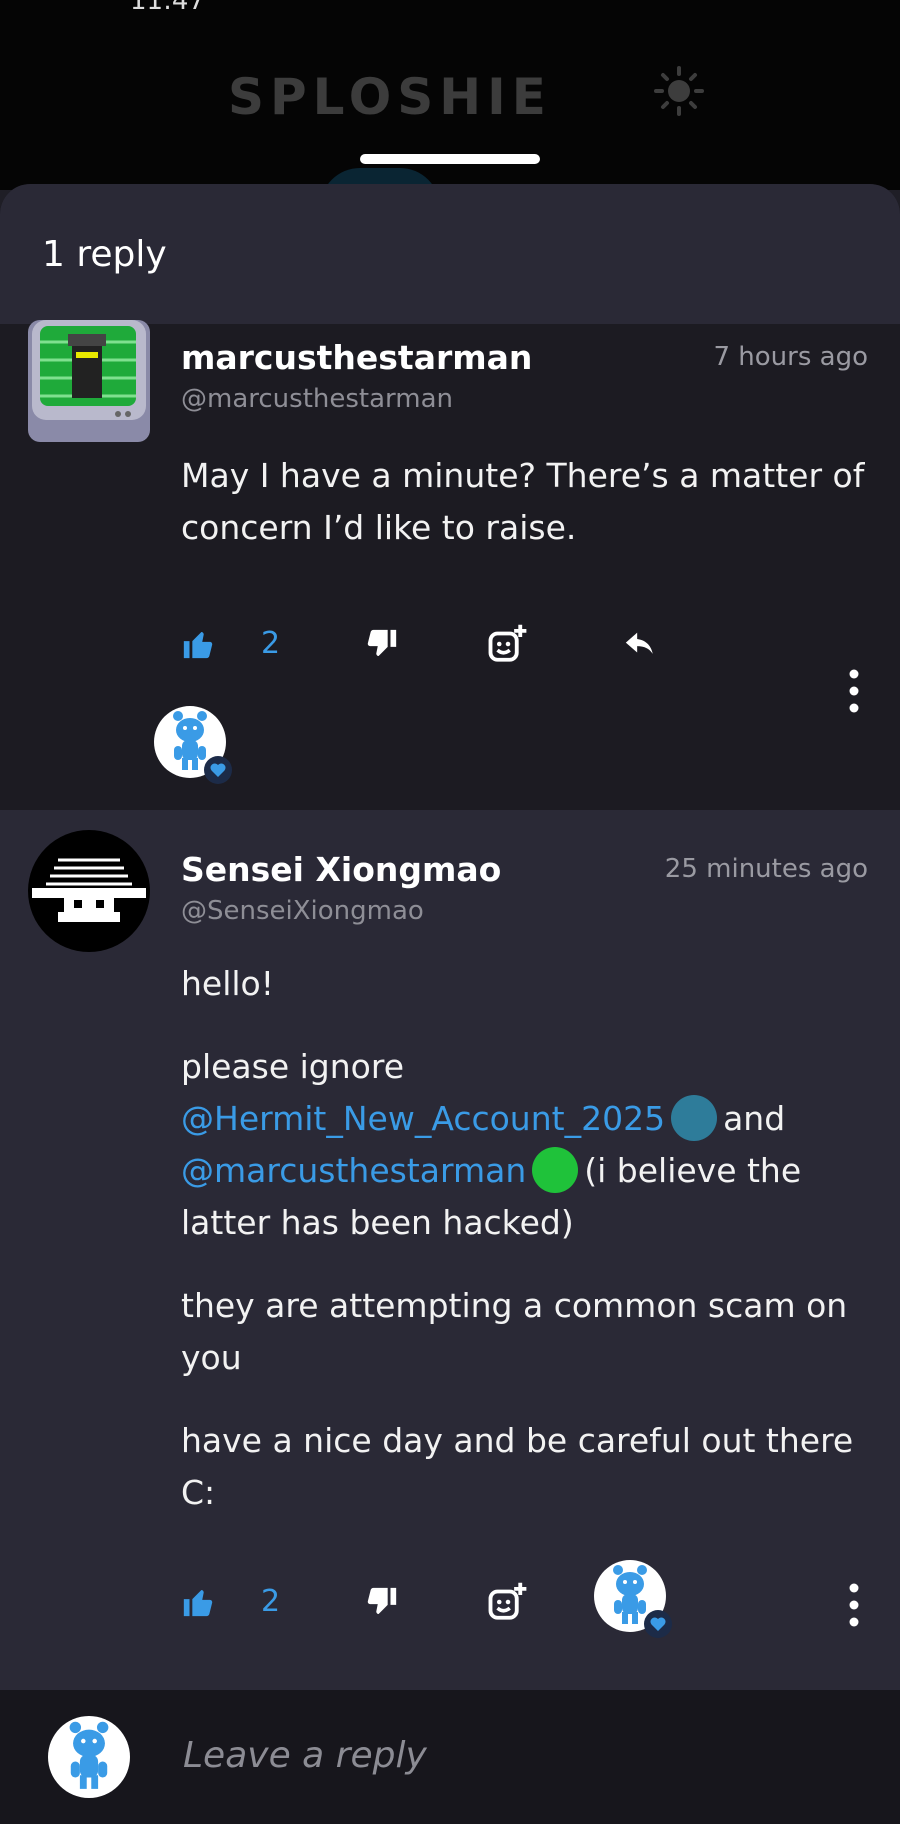 This screenshot has height=1824, width=900. Describe the element at coordinates (353, 1170) in the screenshot. I see `mention-link: @marcusthestarman` at that location.